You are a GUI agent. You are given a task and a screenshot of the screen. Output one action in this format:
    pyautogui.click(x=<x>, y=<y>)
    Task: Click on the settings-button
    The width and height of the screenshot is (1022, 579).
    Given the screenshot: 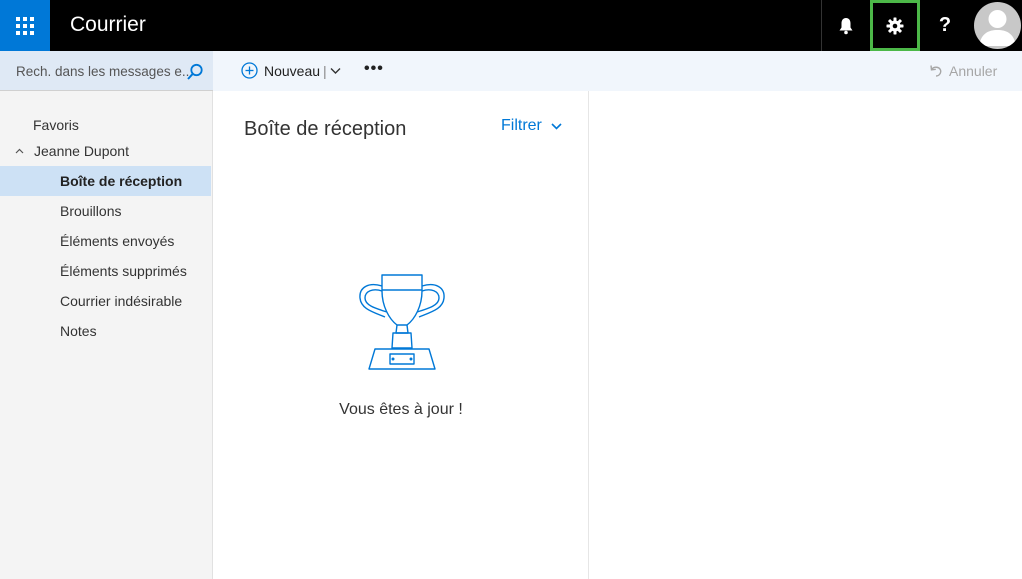 What is the action you would take?
    pyautogui.click(x=895, y=25)
    